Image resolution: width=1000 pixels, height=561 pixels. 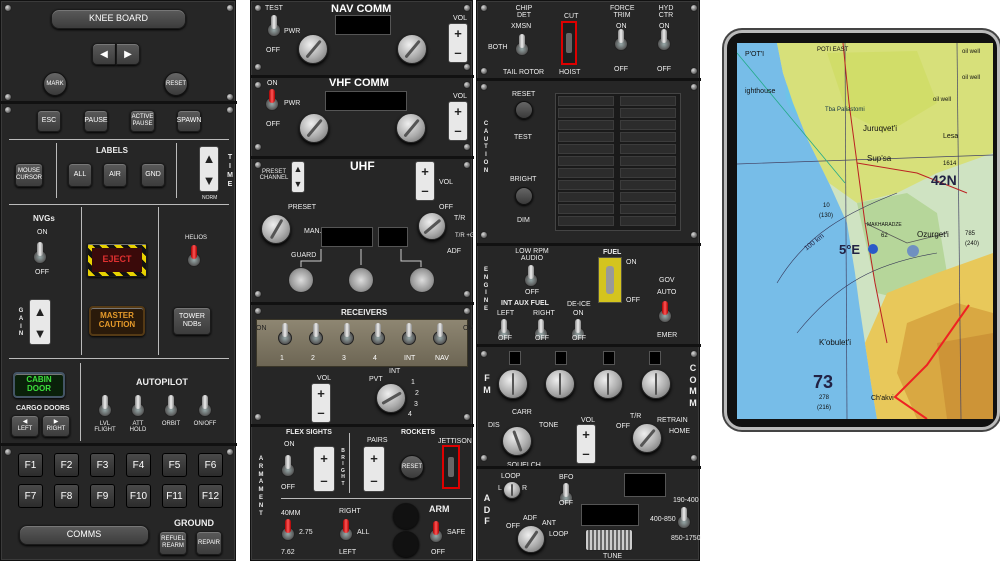 What do you see at coordinates (171, 406) in the screenshot?
I see `ap-orbit-toggle` at bounding box center [171, 406].